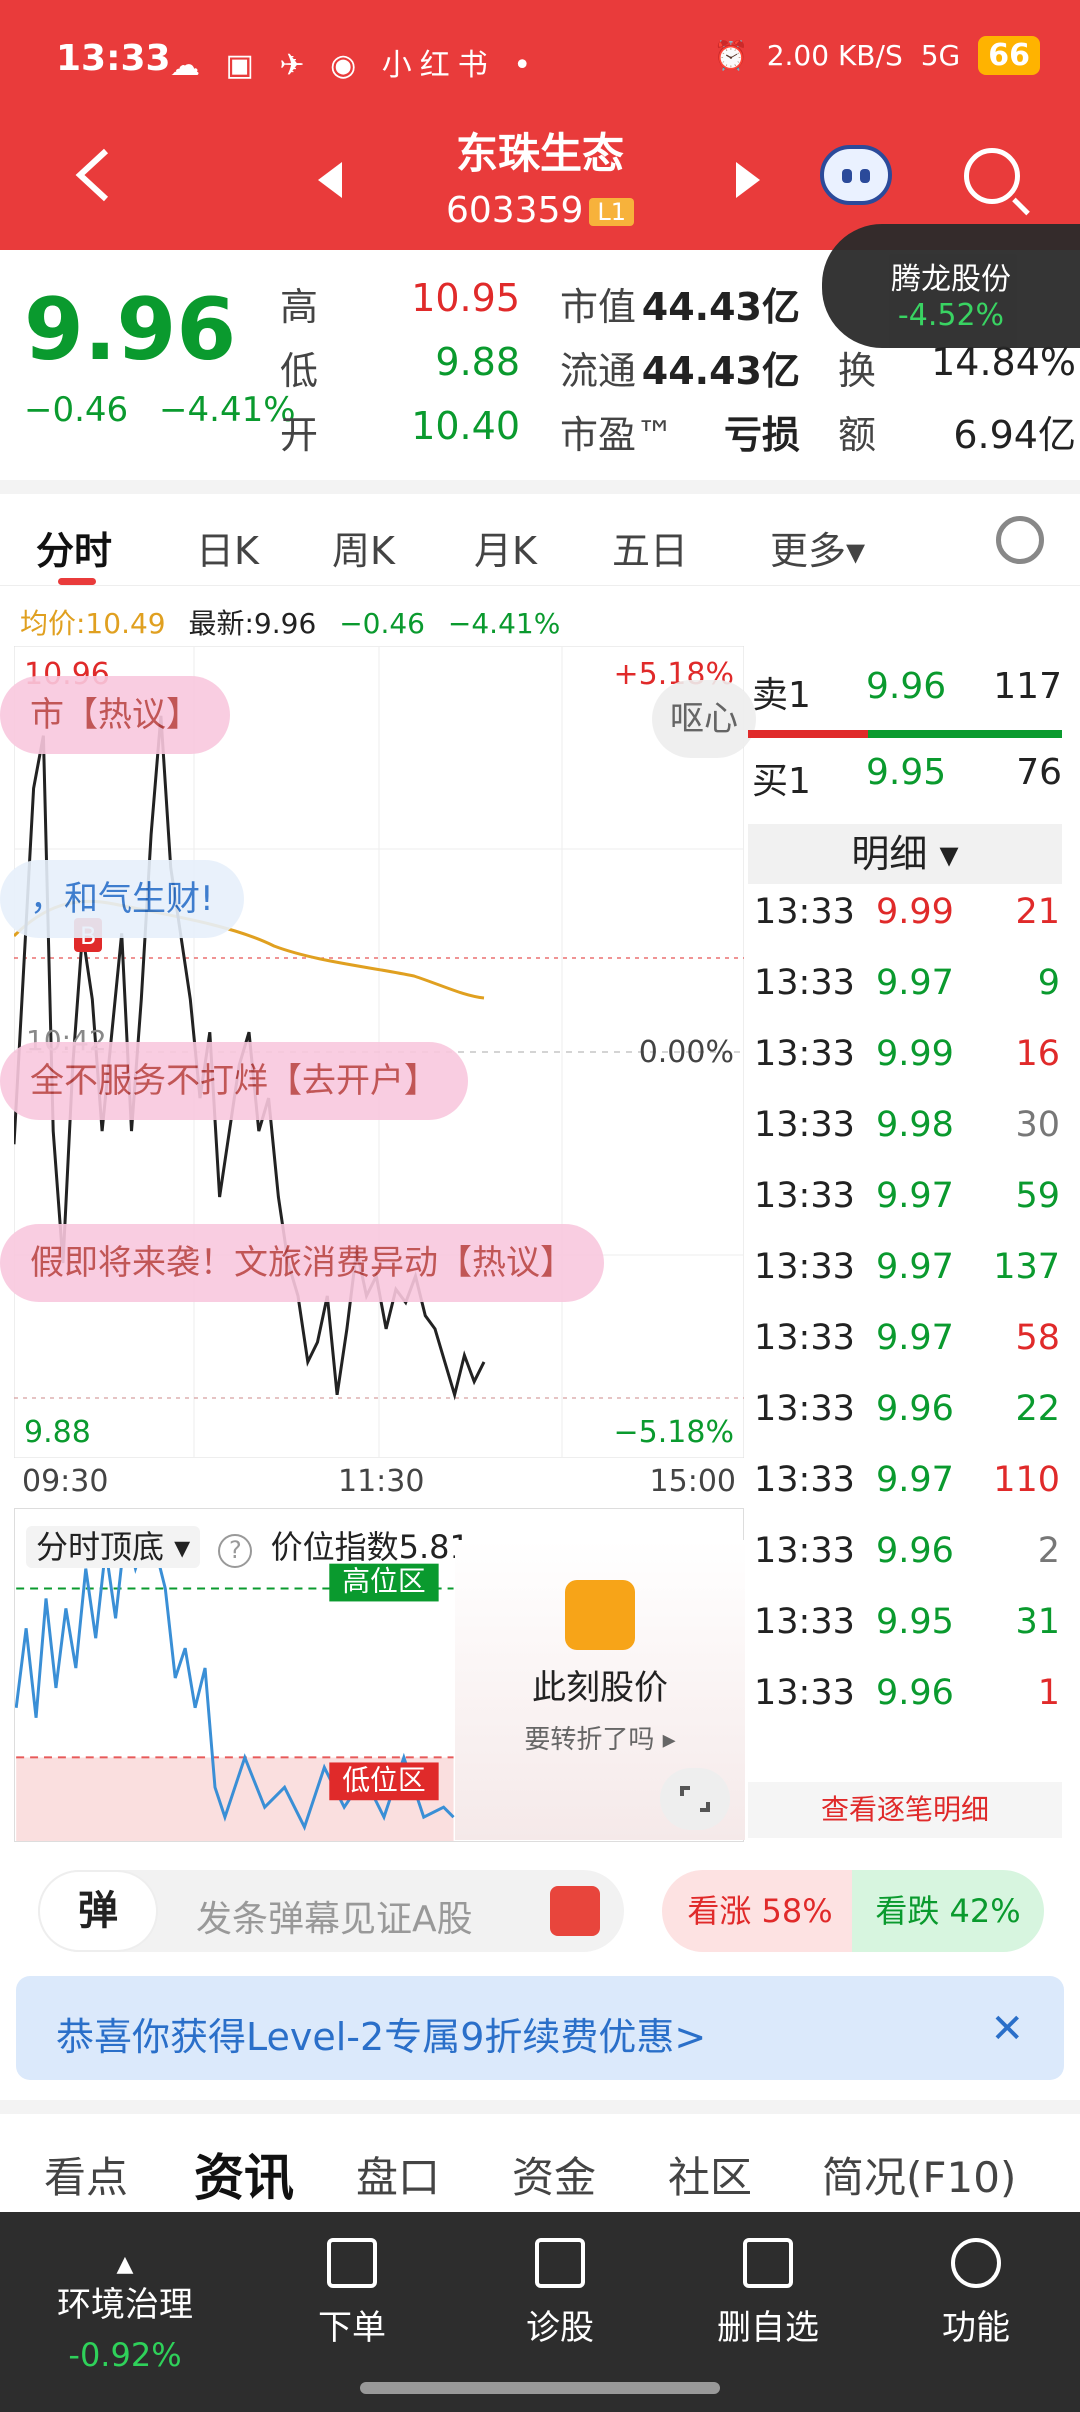  What do you see at coordinates (906, 686) in the screenshot?
I see `sell-price: 9.96` at bounding box center [906, 686].